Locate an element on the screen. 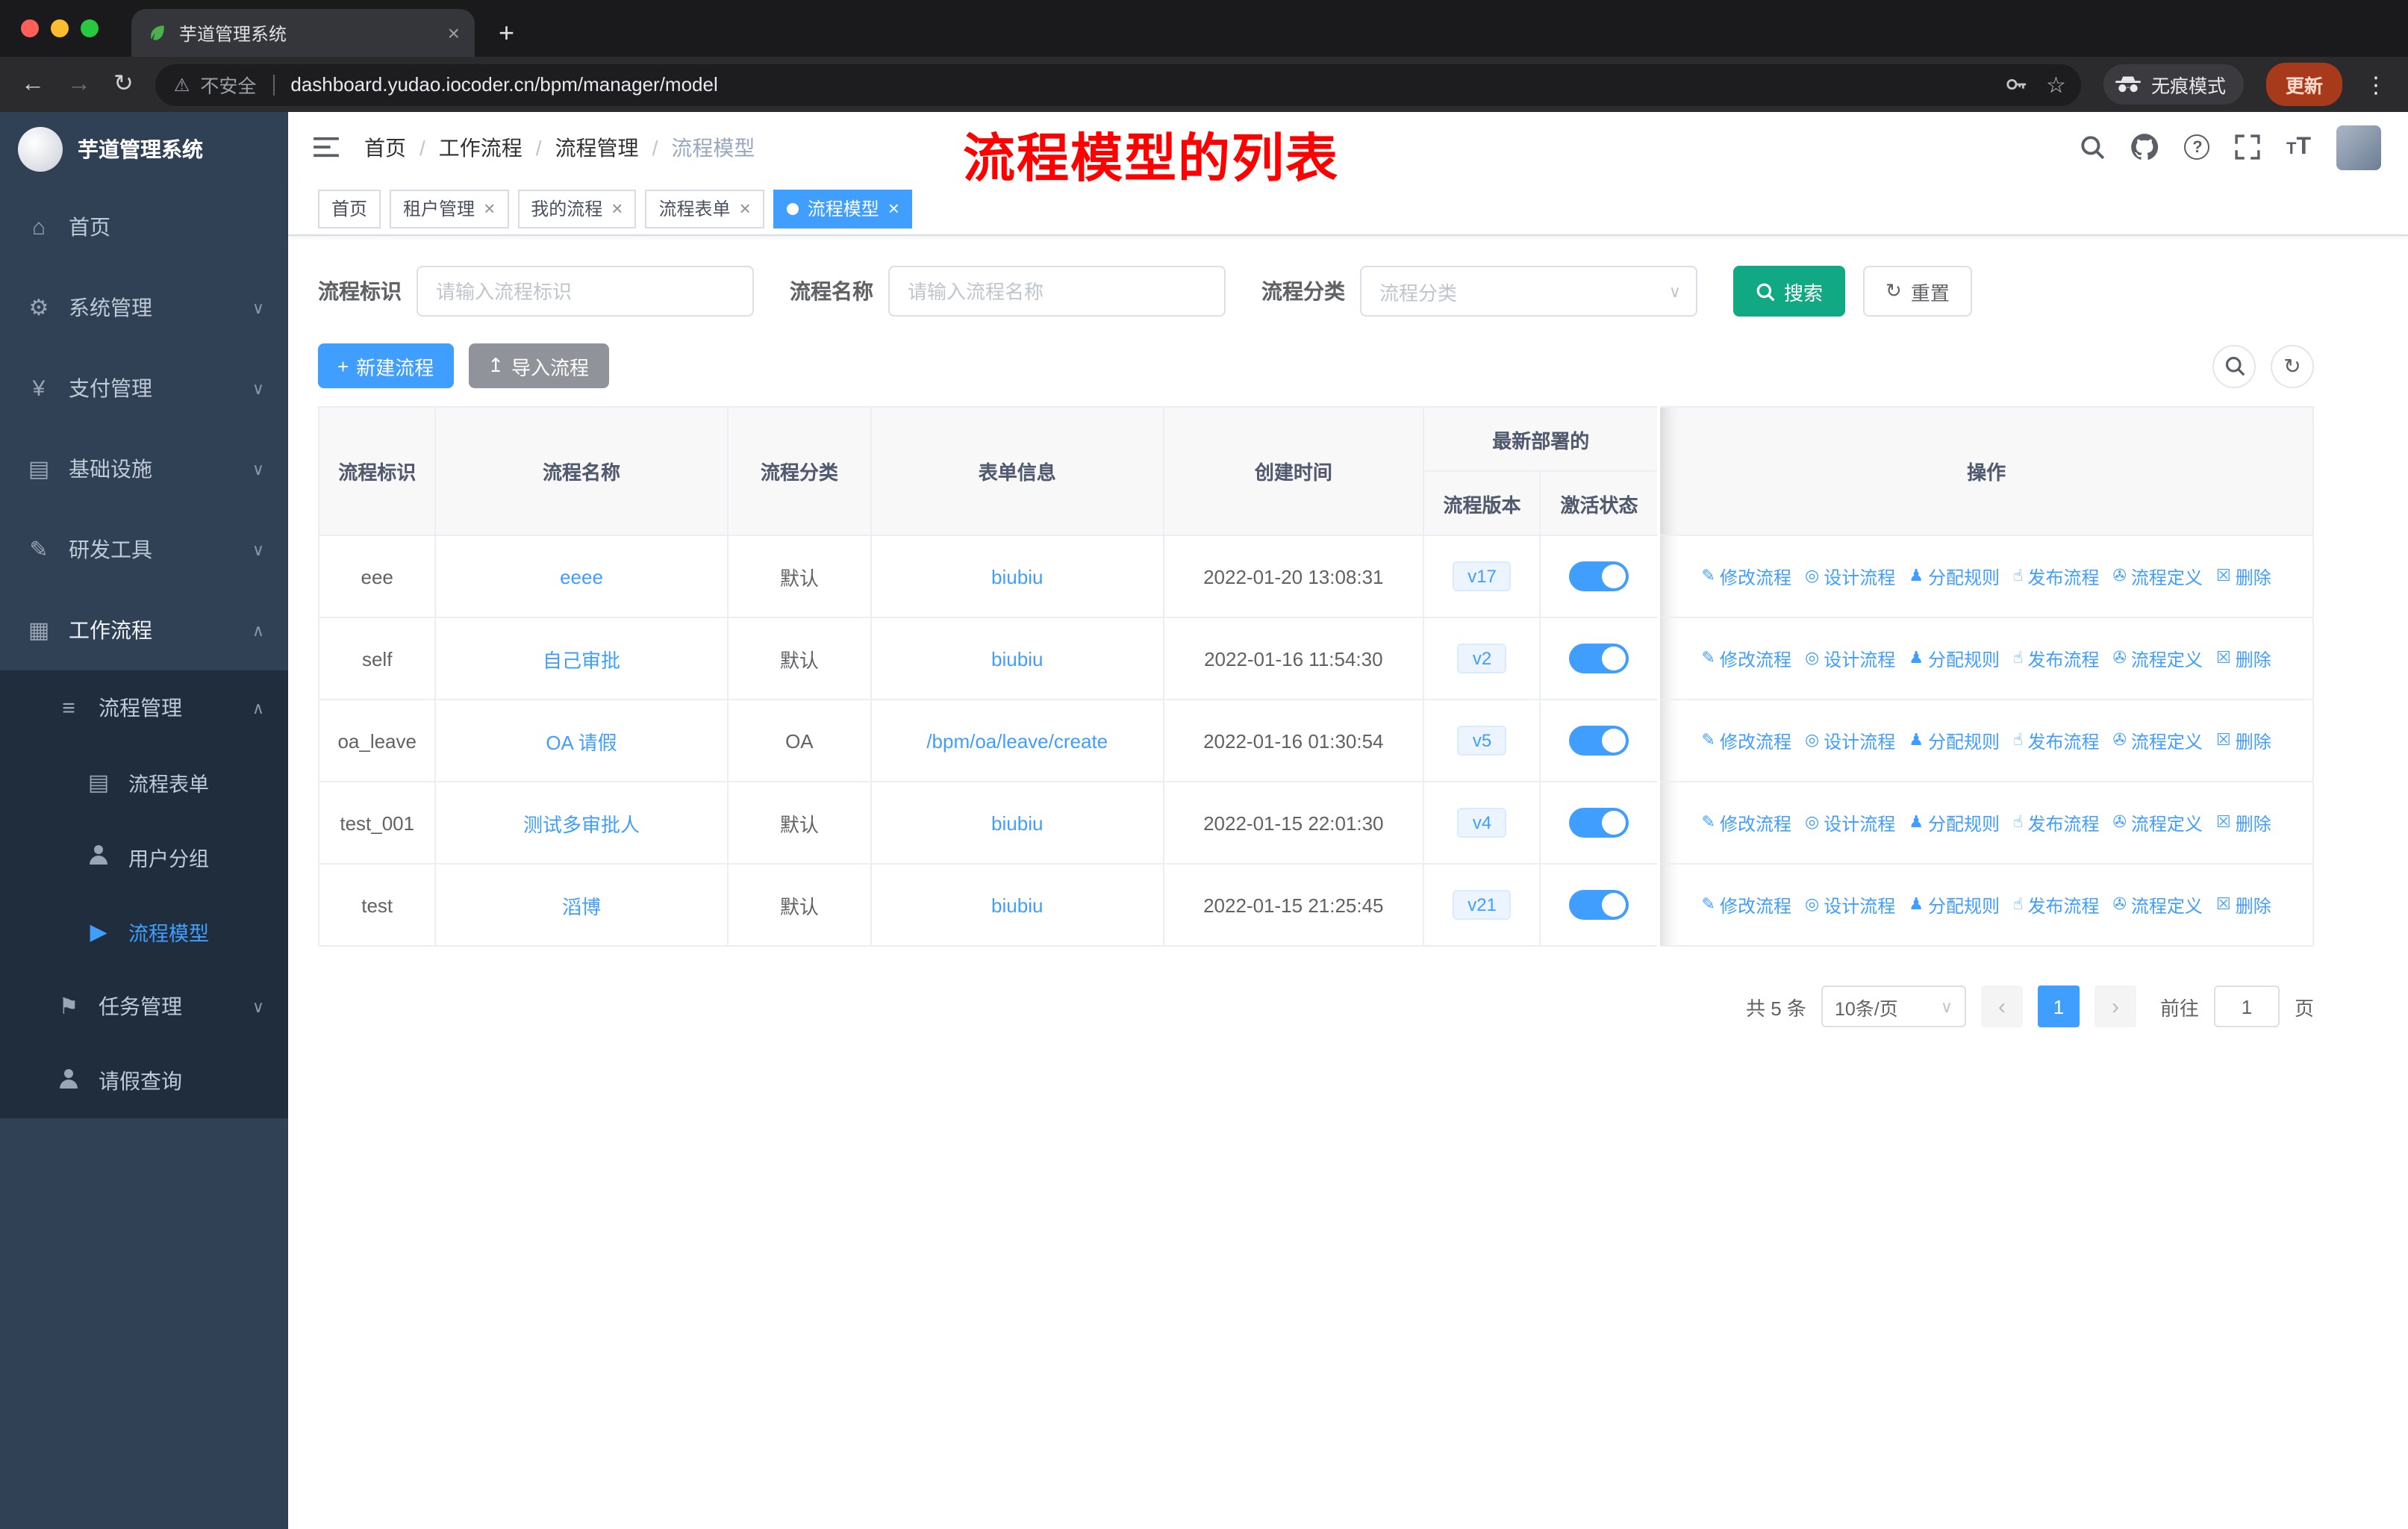  sidebar-item-leave-query: 请假查询 is located at coordinates (144, 1081).